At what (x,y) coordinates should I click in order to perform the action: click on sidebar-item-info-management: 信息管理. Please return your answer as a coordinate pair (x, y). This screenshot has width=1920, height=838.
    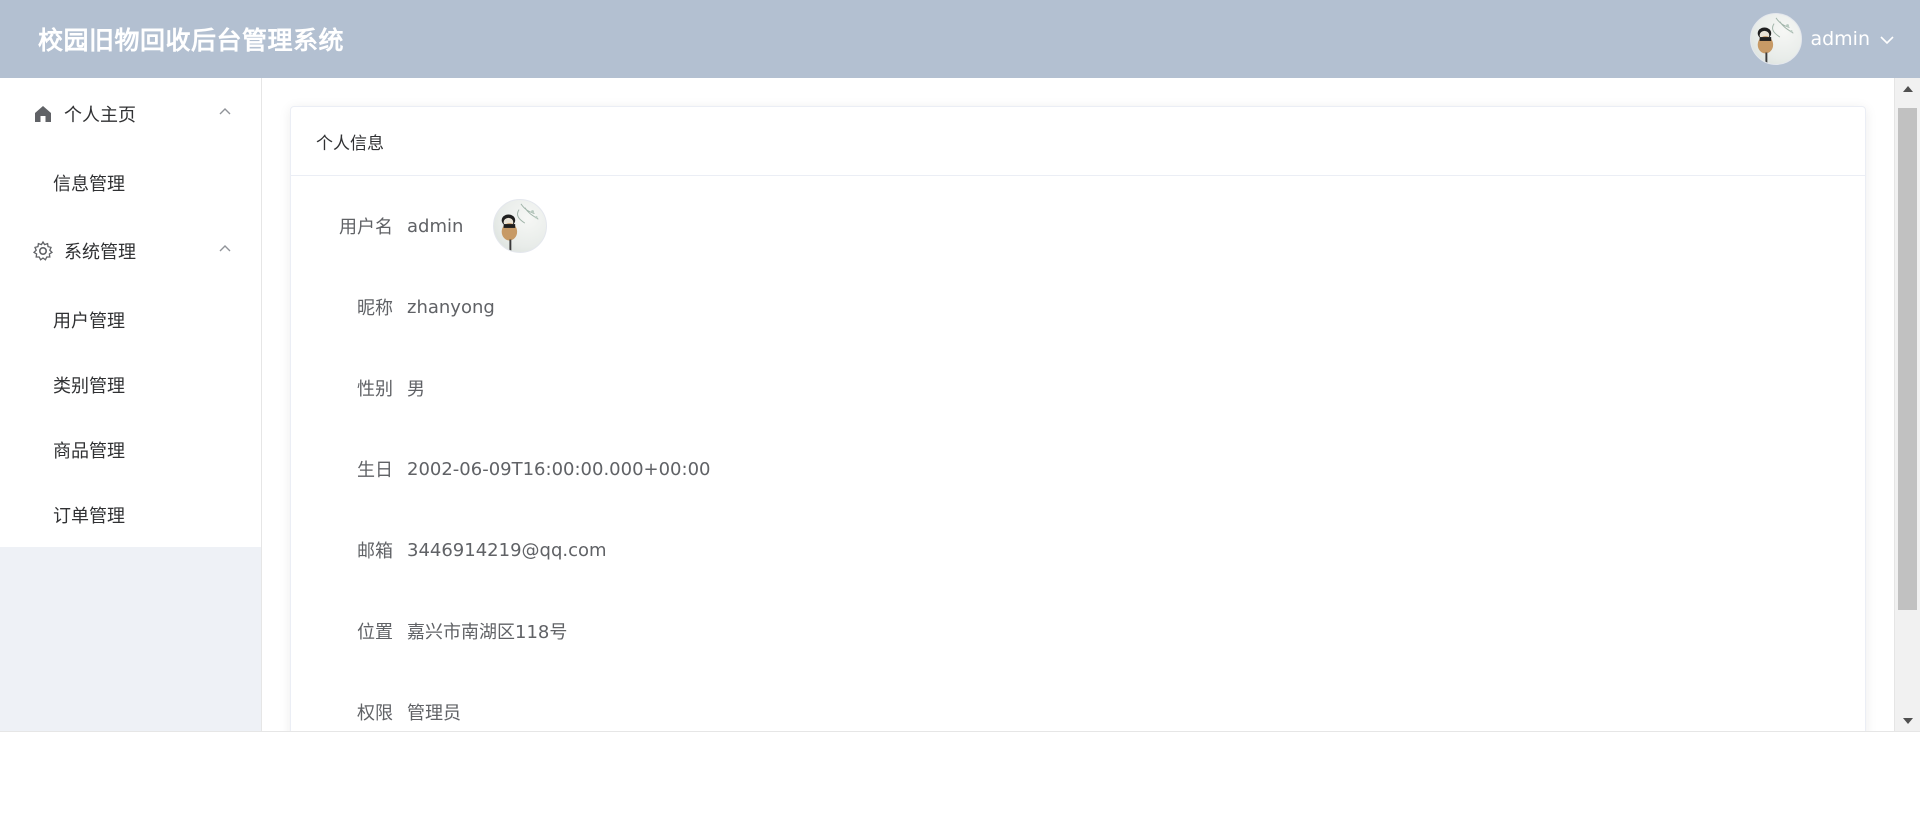
    Looking at the image, I should click on (130, 182).